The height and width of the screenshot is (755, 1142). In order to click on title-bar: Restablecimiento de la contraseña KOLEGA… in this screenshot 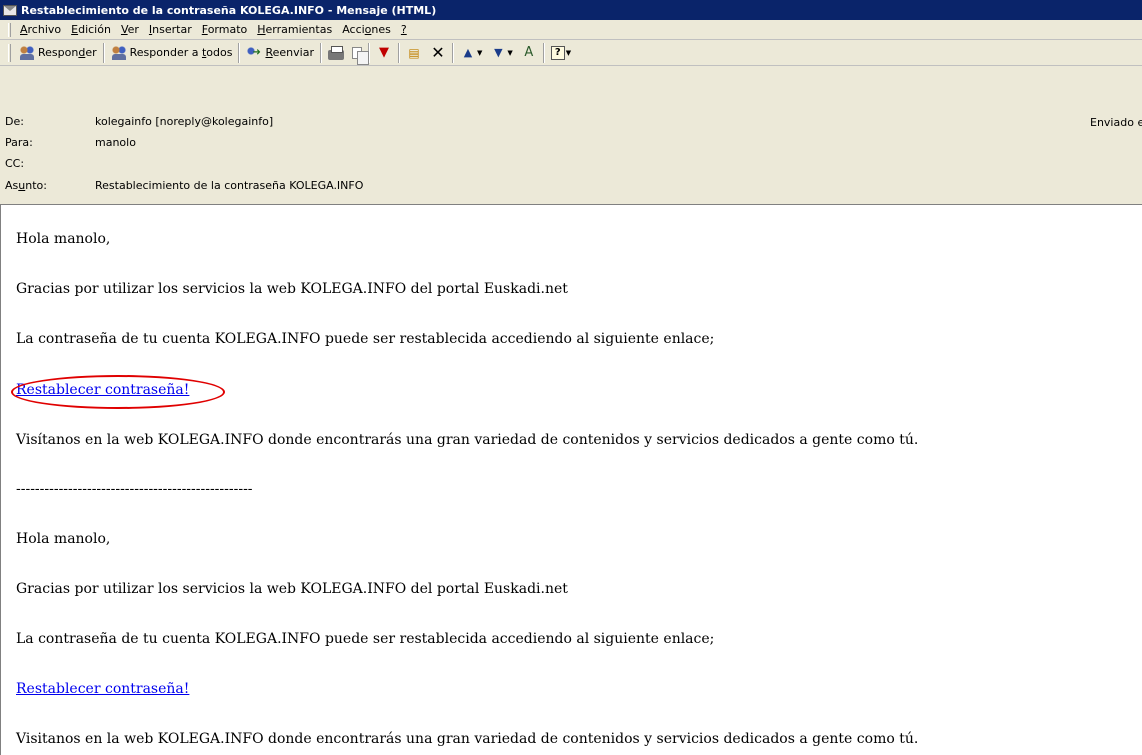, I will do `click(571, 10)`.